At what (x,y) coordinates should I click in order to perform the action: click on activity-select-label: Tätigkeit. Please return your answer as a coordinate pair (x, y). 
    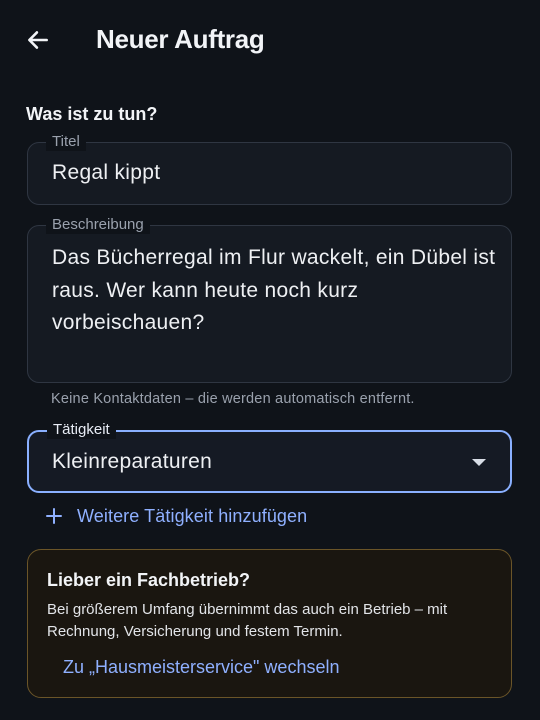
    Looking at the image, I should click on (81, 430).